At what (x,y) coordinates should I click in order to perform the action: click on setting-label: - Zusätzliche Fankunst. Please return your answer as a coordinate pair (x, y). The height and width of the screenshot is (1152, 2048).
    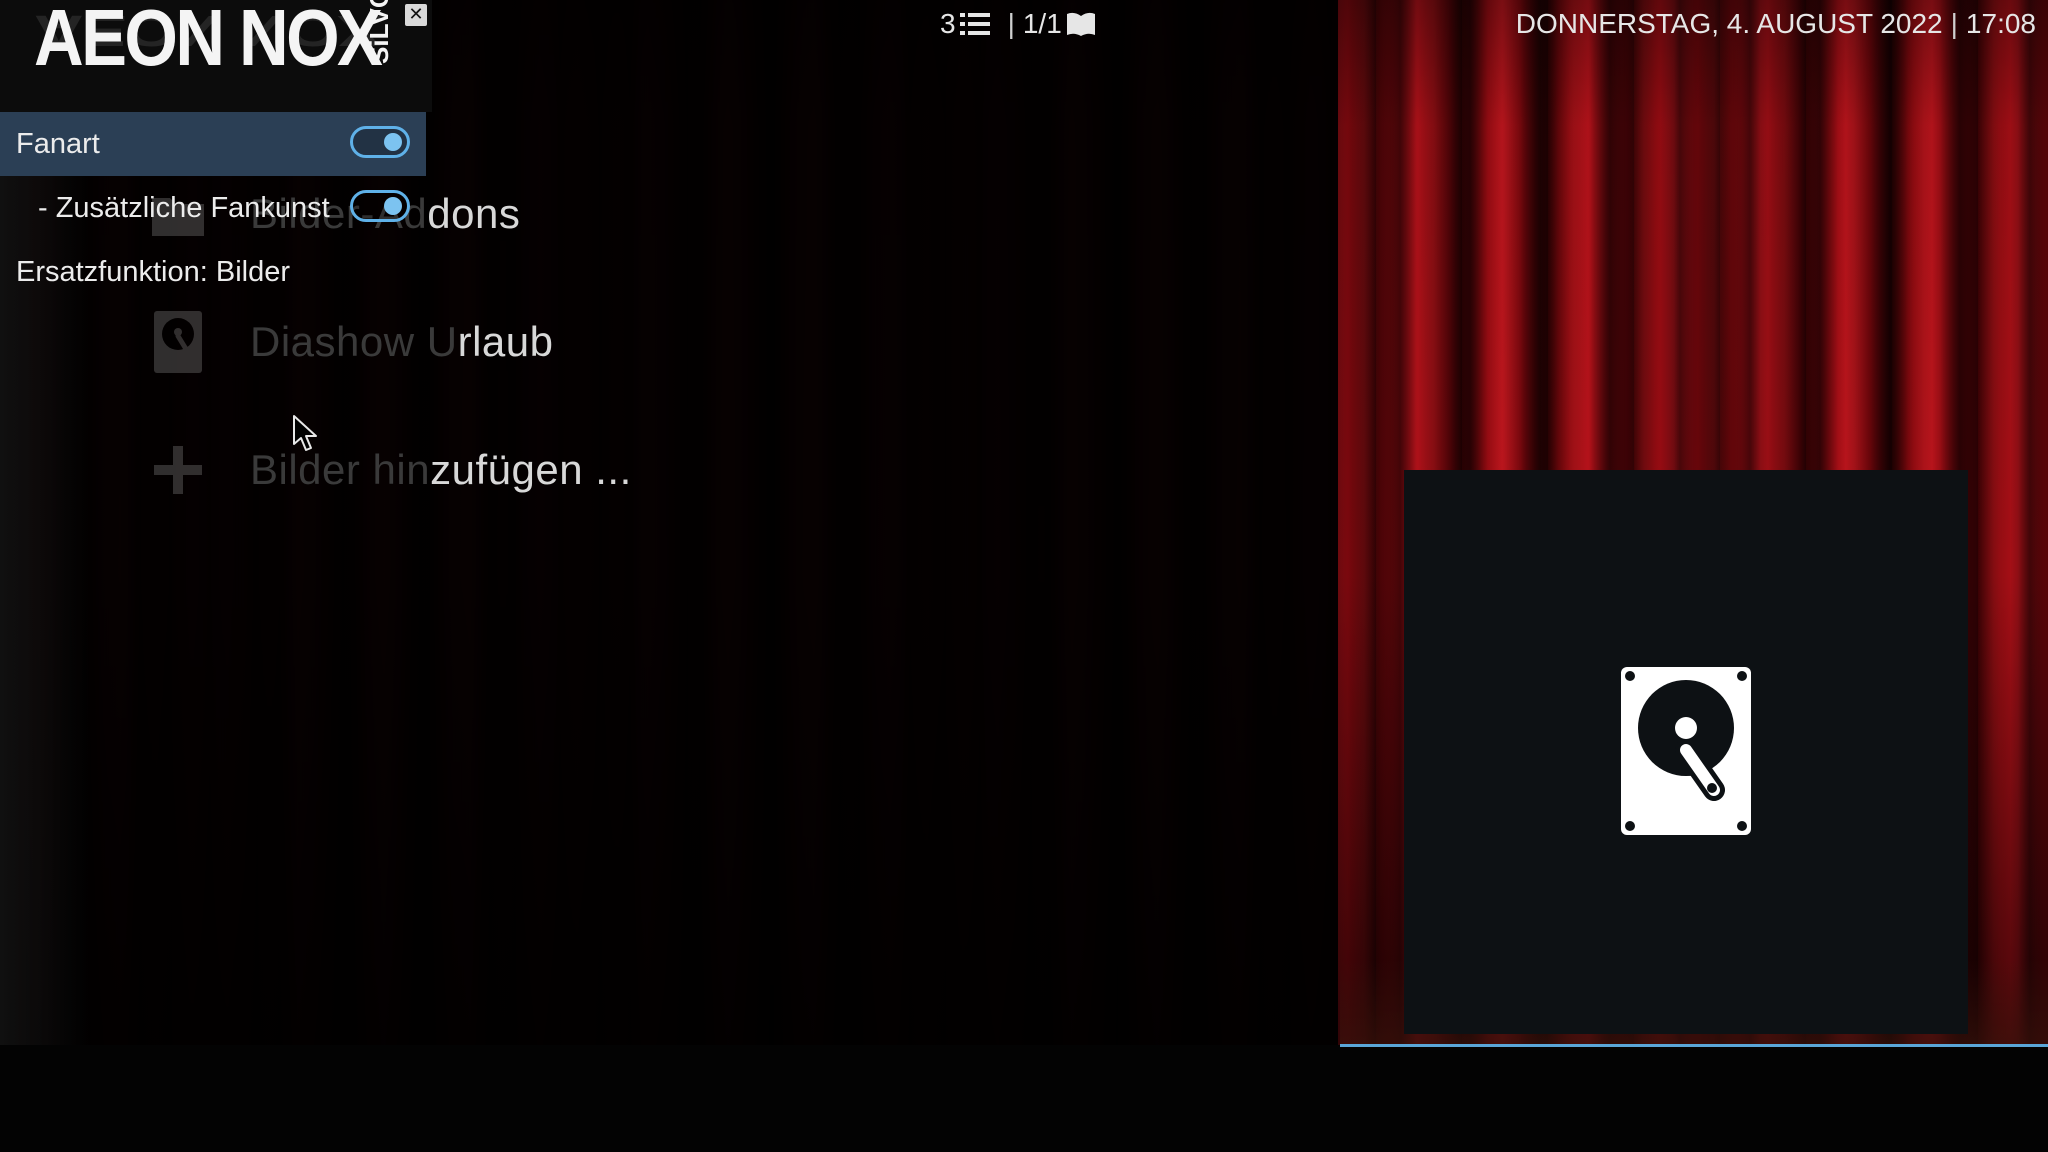
    Looking at the image, I should click on (184, 207).